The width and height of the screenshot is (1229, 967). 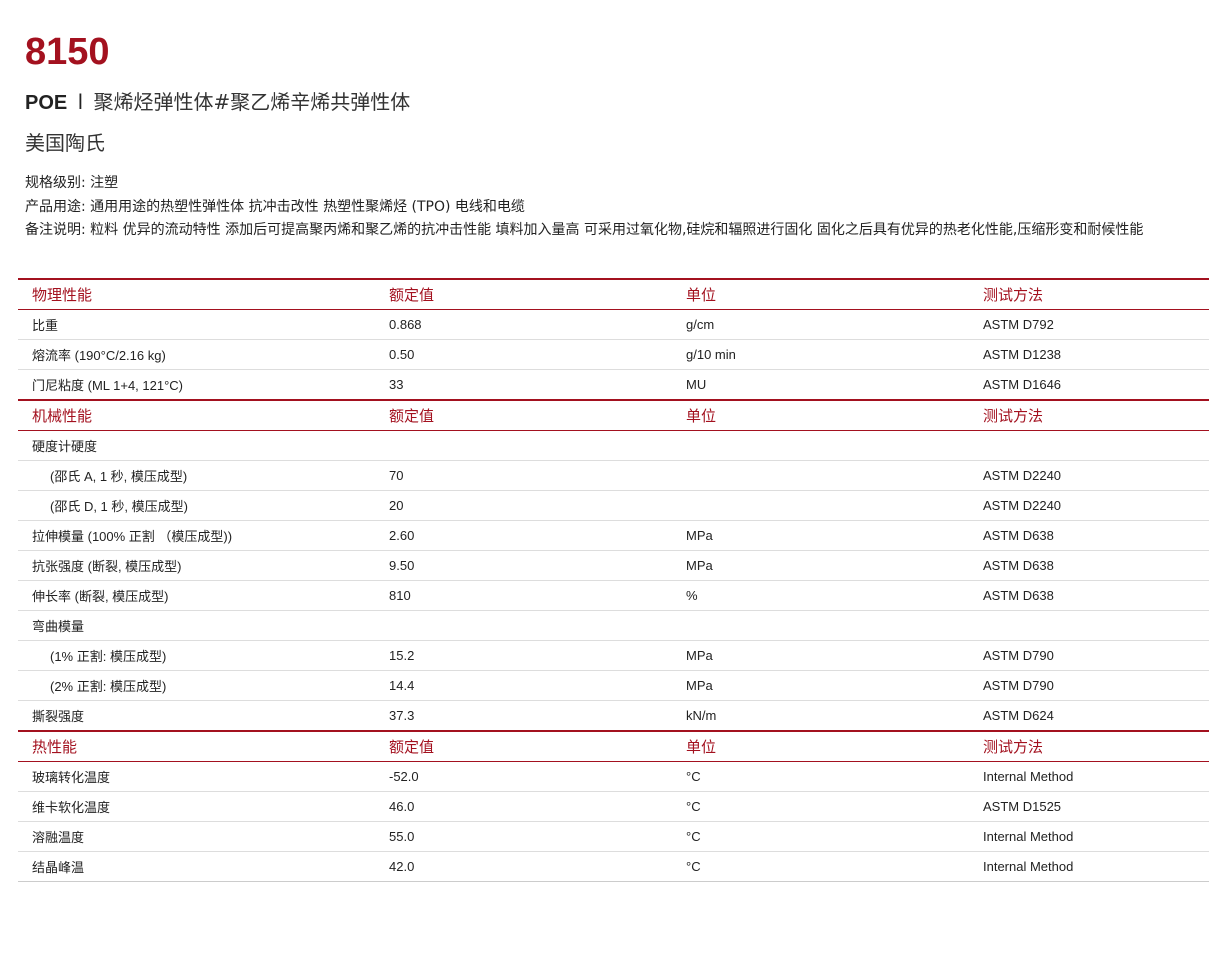 What do you see at coordinates (820, 324) in the screenshot?
I see `property-unit: g/cm` at bounding box center [820, 324].